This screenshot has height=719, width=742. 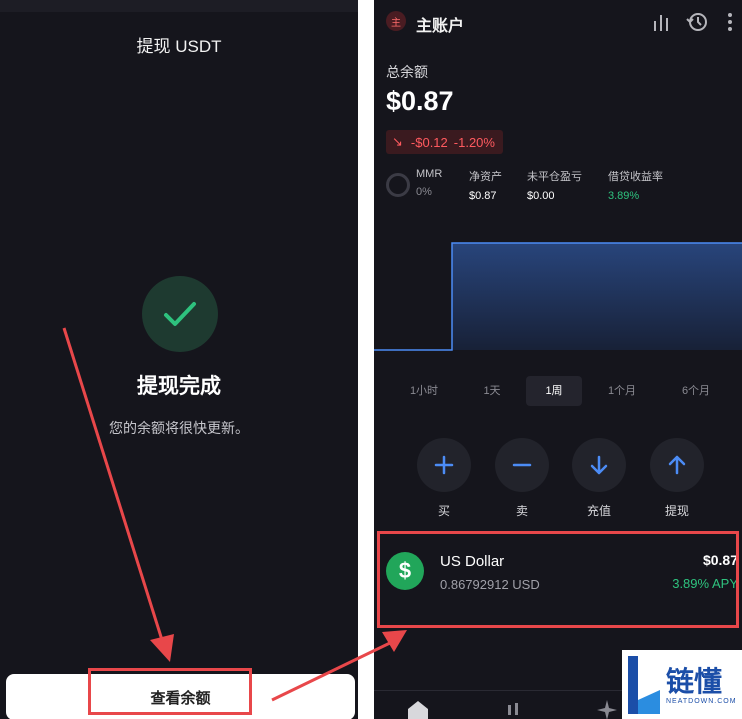 What do you see at coordinates (677, 465) in the screenshot?
I see `arrow-up-icon` at bounding box center [677, 465].